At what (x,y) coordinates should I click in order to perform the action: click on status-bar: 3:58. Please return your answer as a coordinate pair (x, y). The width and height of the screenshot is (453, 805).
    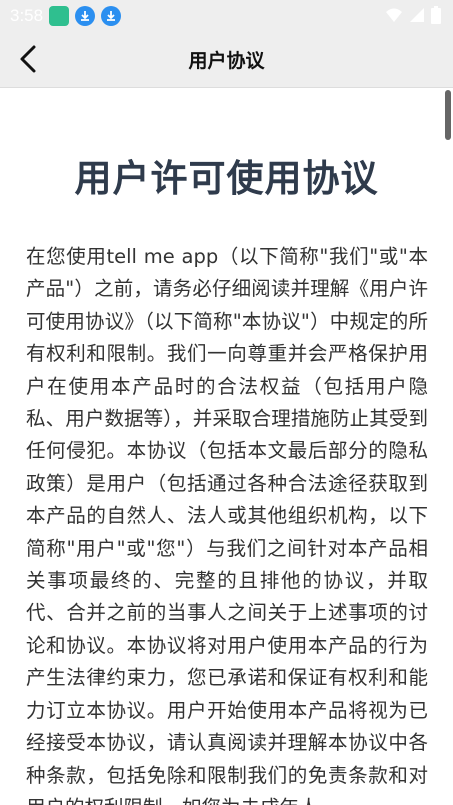
    Looking at the image, I should click on (226, 16).